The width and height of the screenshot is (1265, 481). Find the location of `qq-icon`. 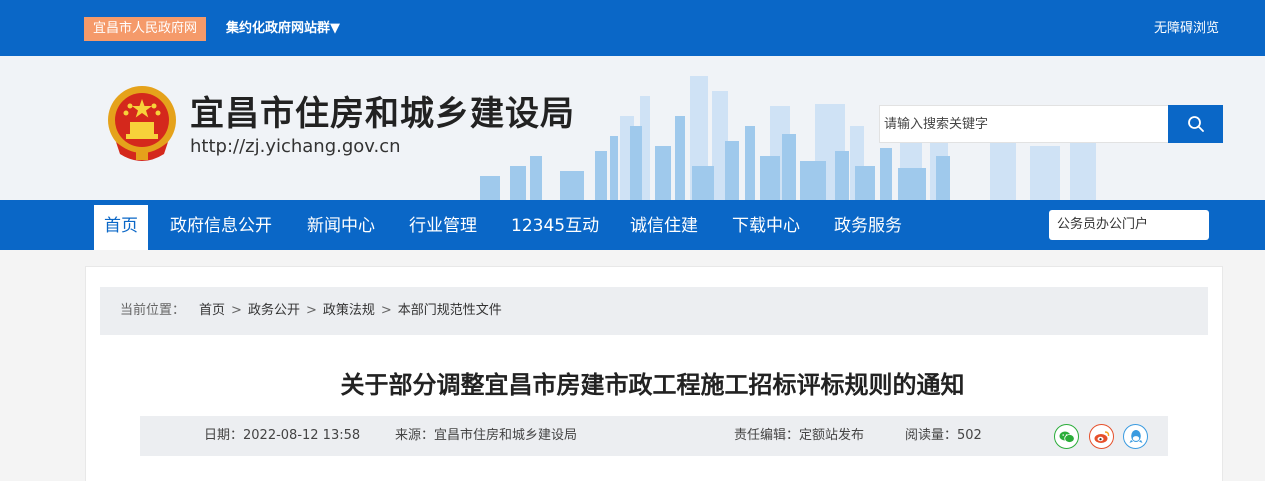

qq-icon is located at coordinates (1135, 436).